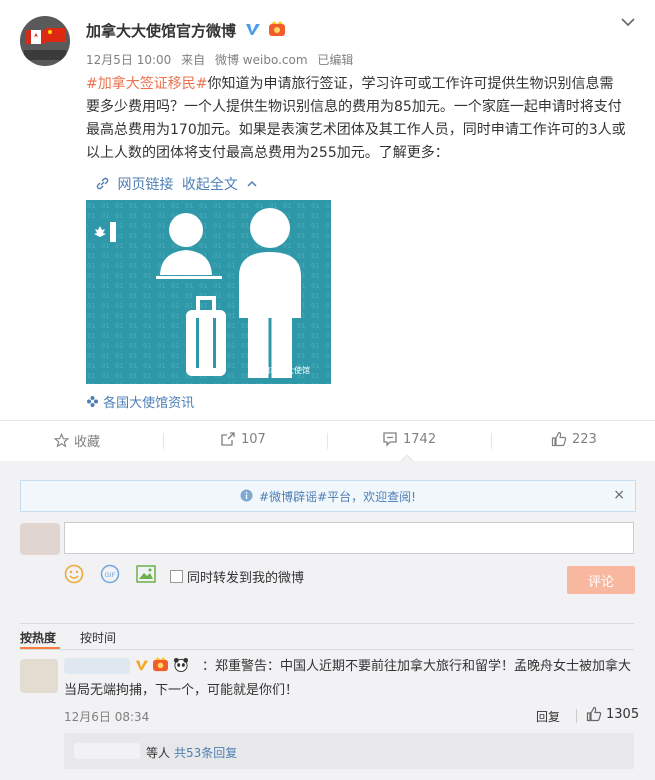 Image resolution: width=655 pixels, height=780 pixels. What do you see at coordinates (97, 666) in the screenshot?
I see `commenter-name` at bounding box center [97, 666].